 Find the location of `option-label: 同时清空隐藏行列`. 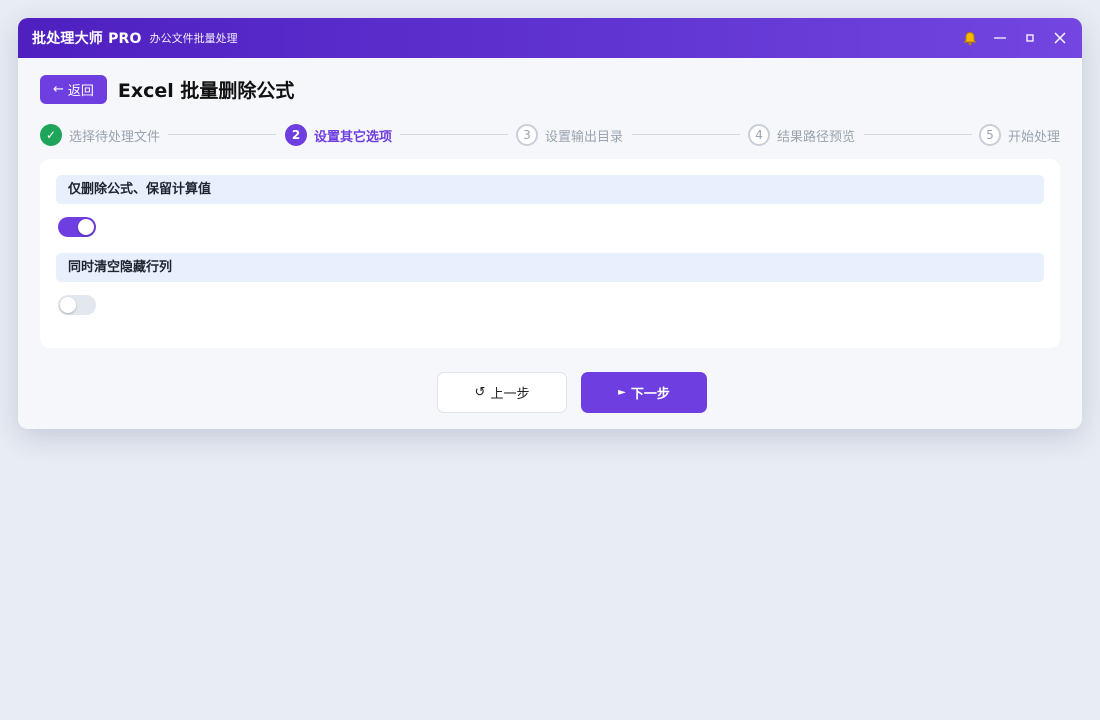

option-label: 同时清空隐藏行列 is located at coordinates (550, 267).